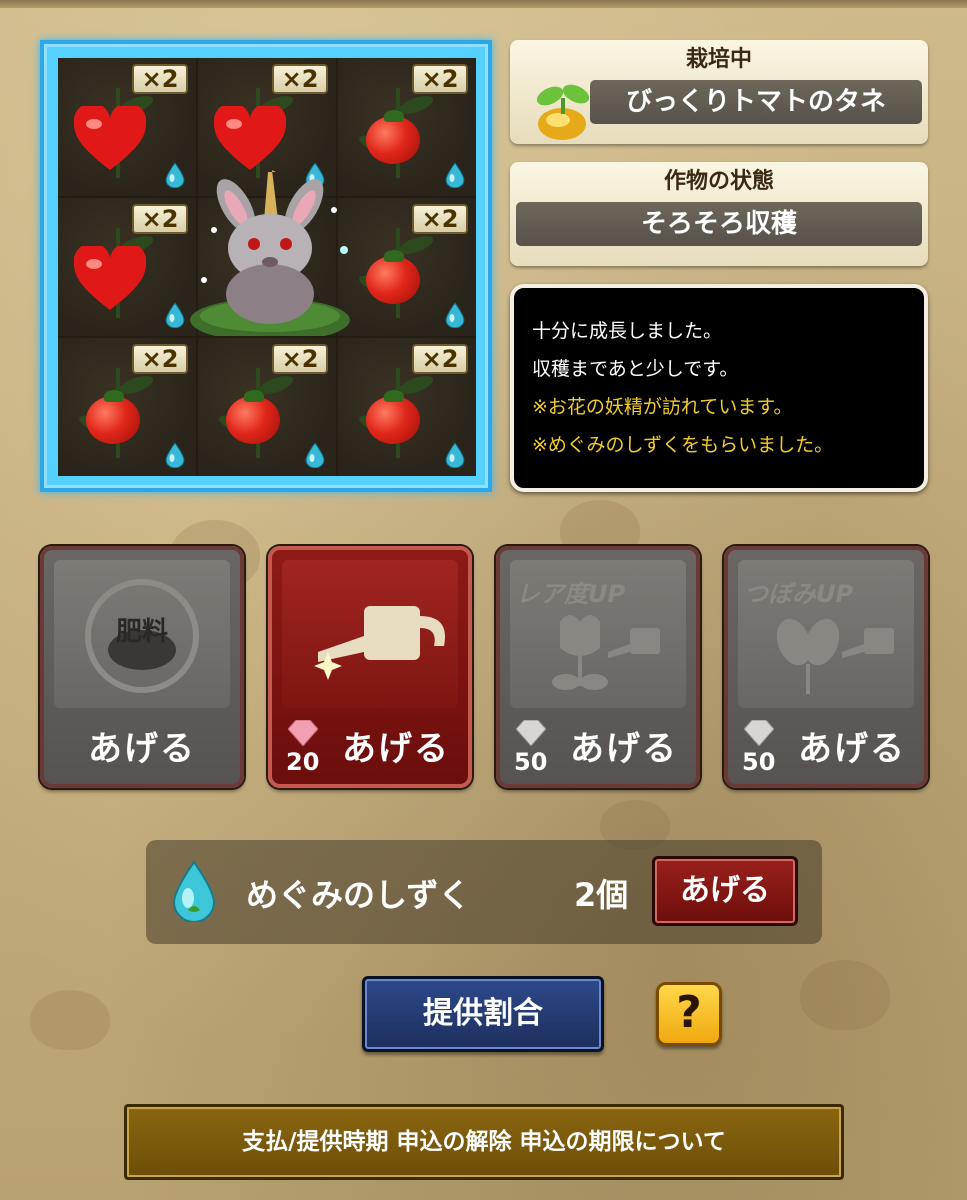 This screenshot has width=967, height=1200. I want to click on fertilizer-icon-area: 肥料, so click(142, 634).